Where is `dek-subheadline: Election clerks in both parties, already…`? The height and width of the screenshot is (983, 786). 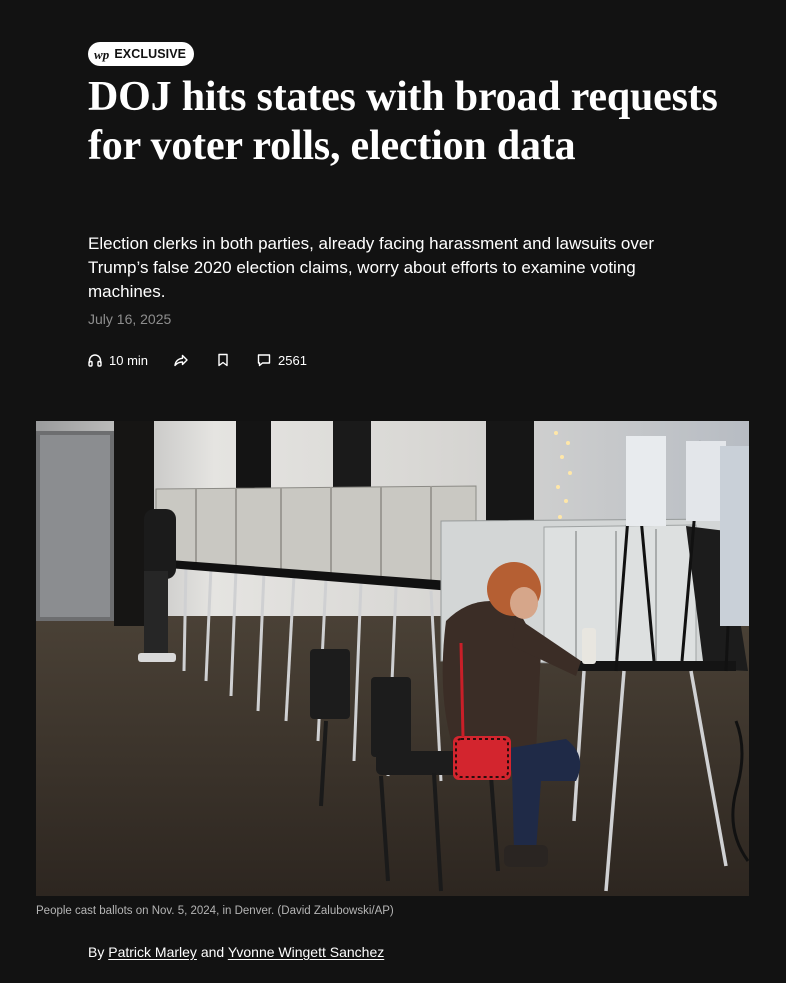 dek-subheadline: Election clerks in both parties, already… is located at coordinates (371, 267).